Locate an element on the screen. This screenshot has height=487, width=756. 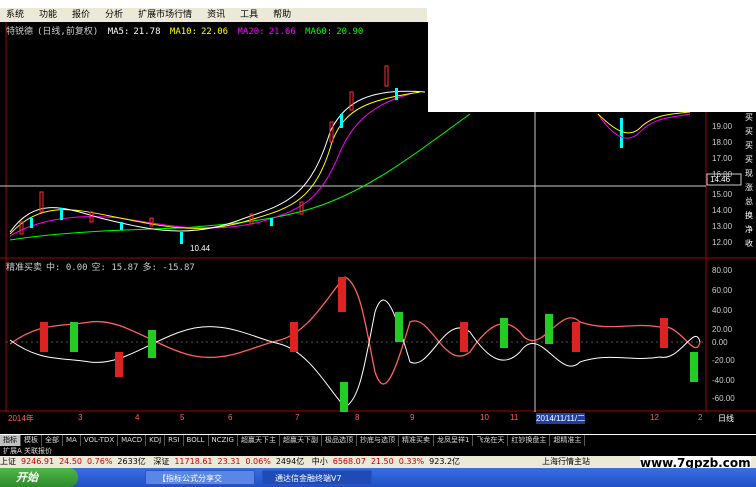
side-label: 总 is located at coordinates (749, 201).